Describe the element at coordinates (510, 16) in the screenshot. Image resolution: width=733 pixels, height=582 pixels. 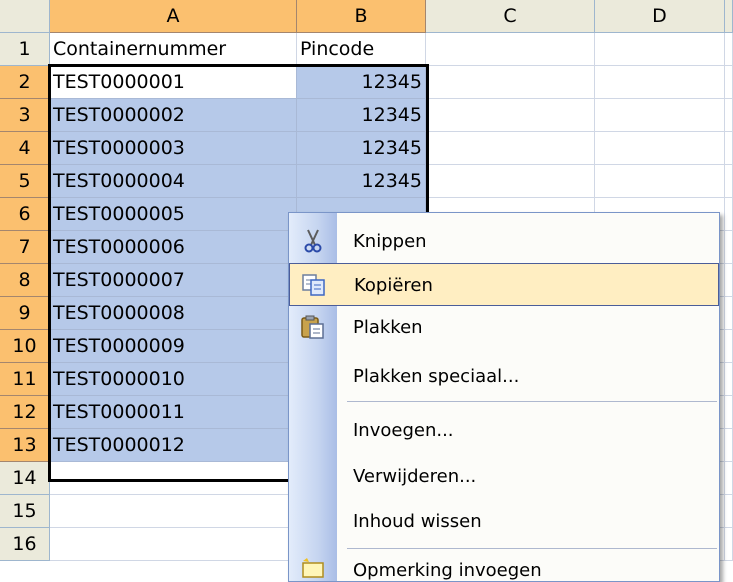
I see `column-header-c: C` at that location.